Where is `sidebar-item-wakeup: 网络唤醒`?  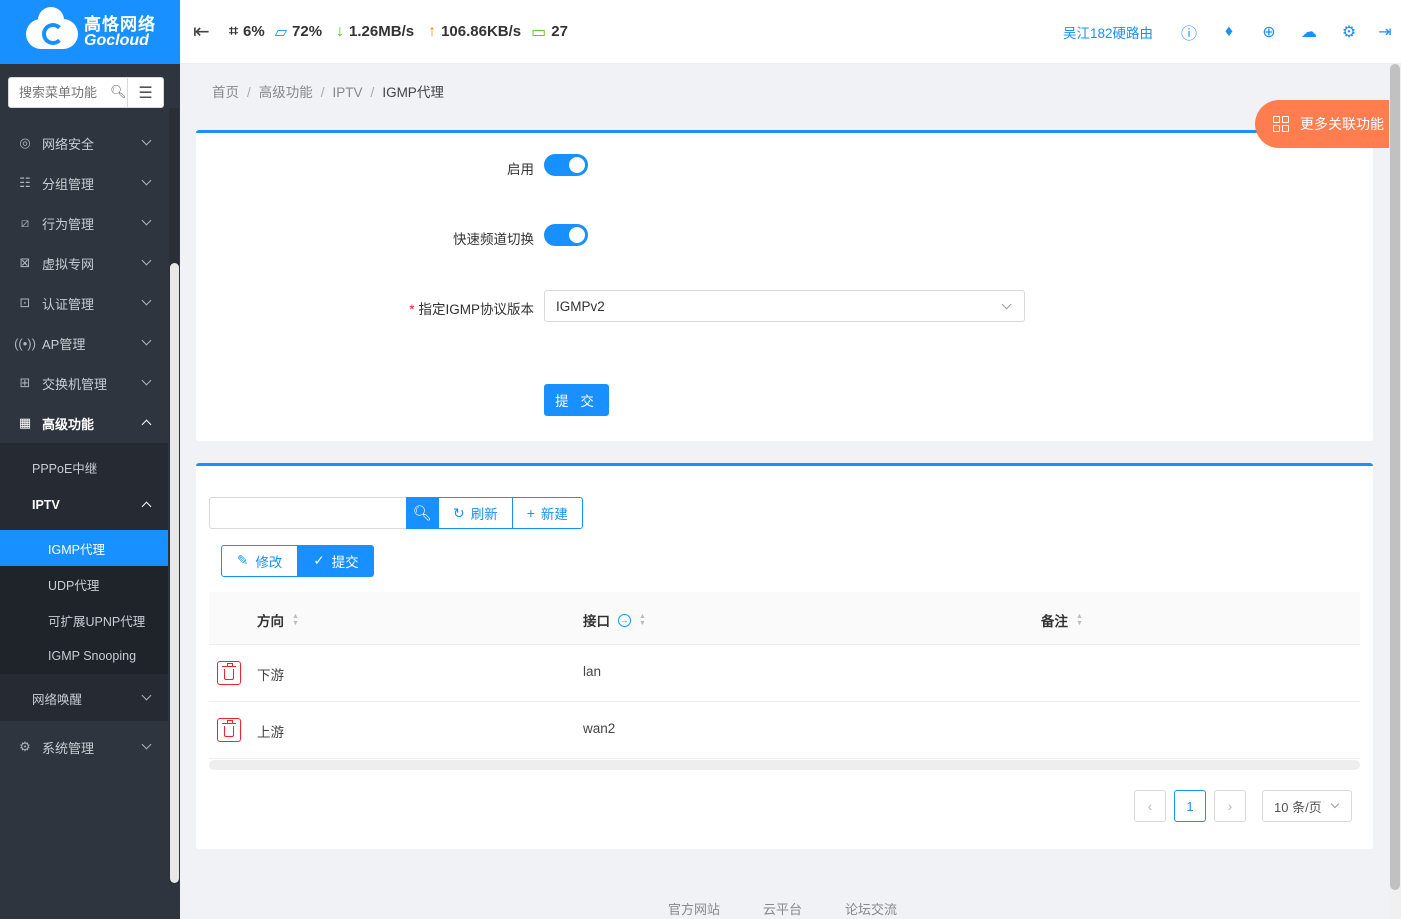 sidebar-item-wakeup: 网络唤醒 is located at coordinates (84, 698).